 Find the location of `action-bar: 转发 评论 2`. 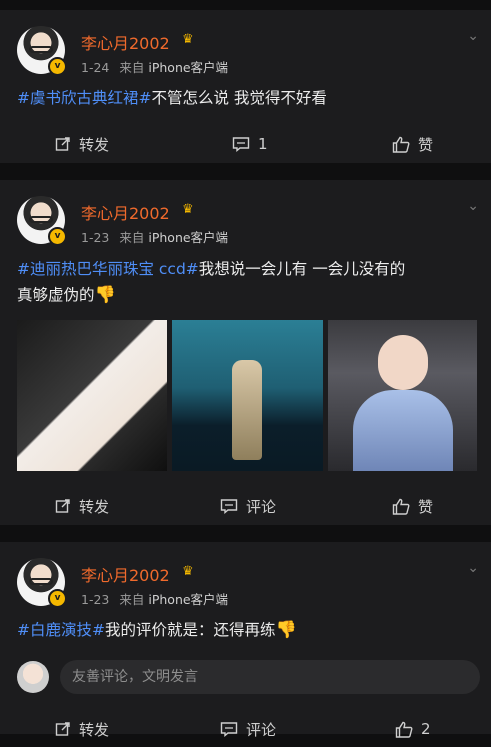

action-bar: 转发 评论 2 is located at coordinates (245, 729).